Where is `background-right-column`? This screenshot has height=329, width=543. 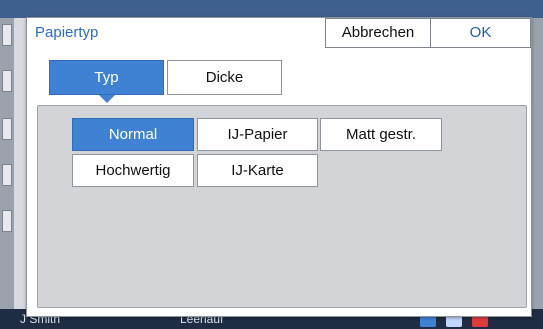 background-right-column is located at coordinates (537, 173).